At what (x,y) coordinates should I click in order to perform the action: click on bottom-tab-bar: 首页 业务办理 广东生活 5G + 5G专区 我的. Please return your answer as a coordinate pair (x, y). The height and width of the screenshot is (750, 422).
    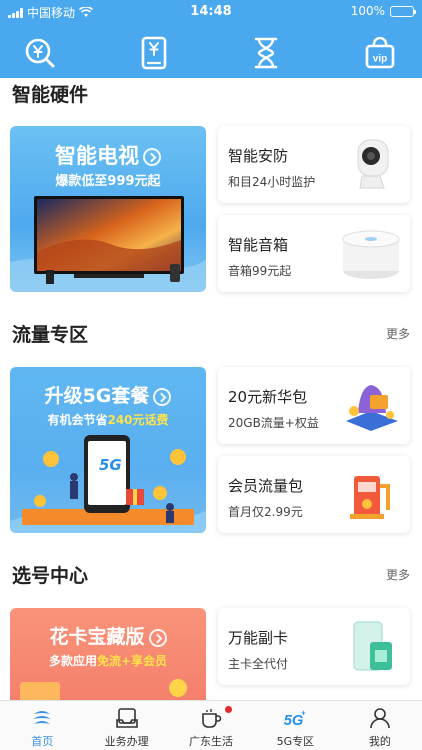
    Looking at the image, I should click on (211, 725).